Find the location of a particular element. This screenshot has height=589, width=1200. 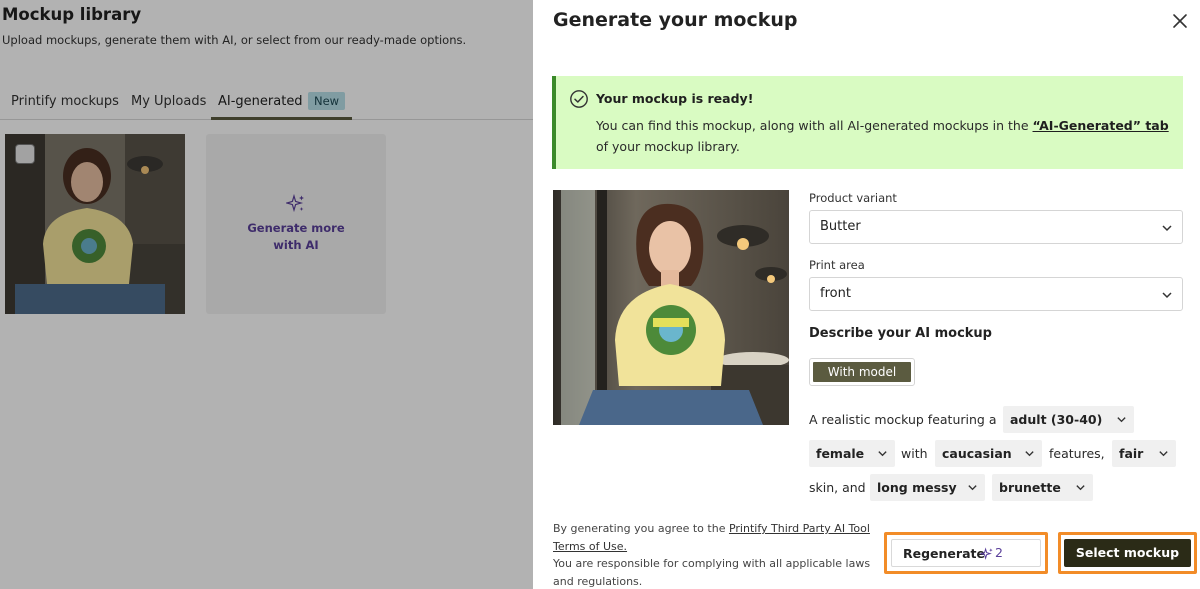

sparkle-icon is located at coordinates (986, 553).